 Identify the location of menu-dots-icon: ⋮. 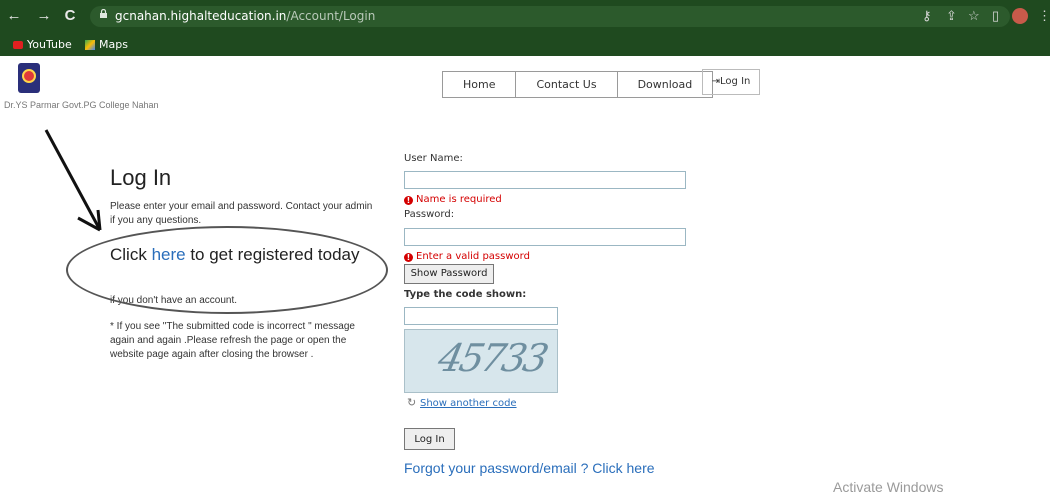
(1044, 16).